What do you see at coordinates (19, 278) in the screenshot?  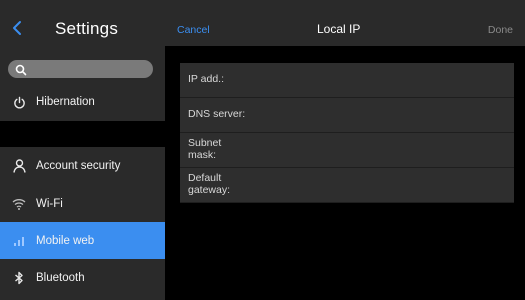 I see `bluetooth-icon` at bounding box center [19, 278].